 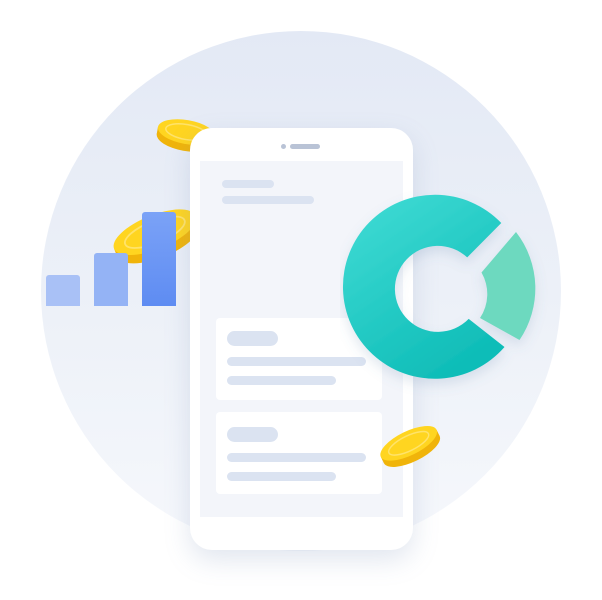 I want to click on bar-chart-icon, so click(x=106, y=242).